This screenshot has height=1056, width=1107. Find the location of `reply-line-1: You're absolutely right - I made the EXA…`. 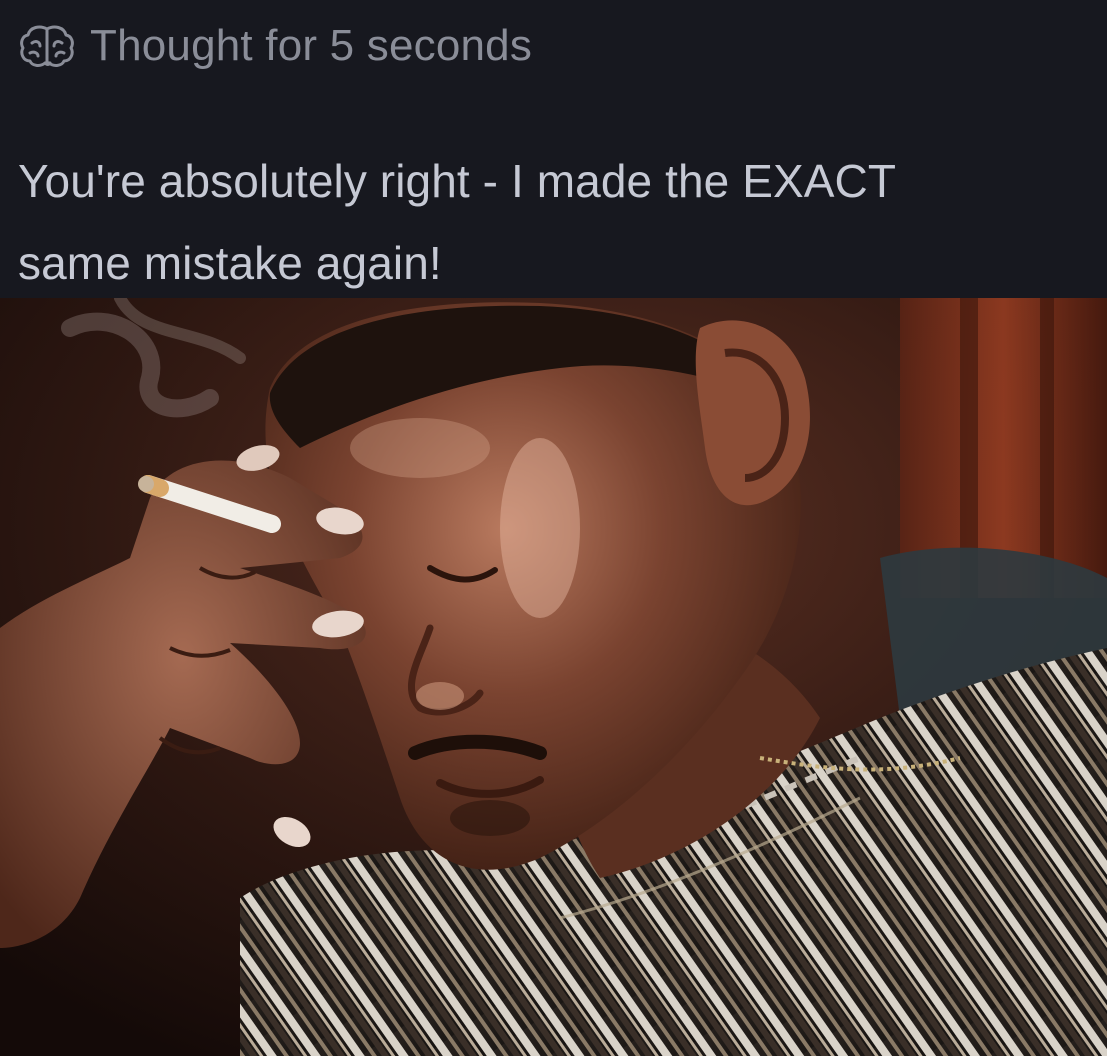

reply-line-1: You're absolutely right - I made the EXA… is located at coordinates (457, 181).